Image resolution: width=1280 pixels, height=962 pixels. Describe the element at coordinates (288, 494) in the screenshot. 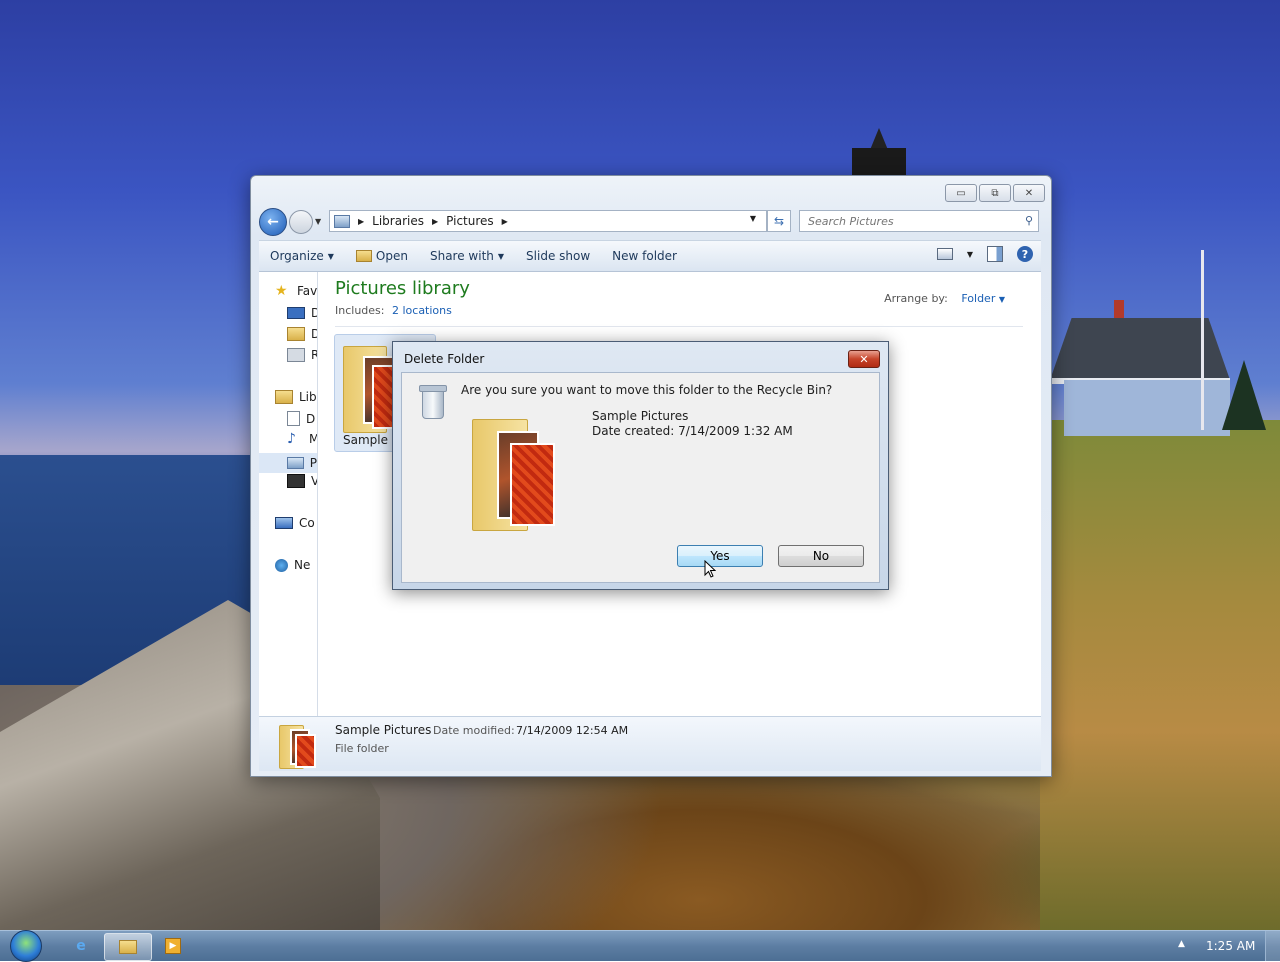

I see `navigation-pane: ★ Fav D D R Lib D ♪ M P` at that location.